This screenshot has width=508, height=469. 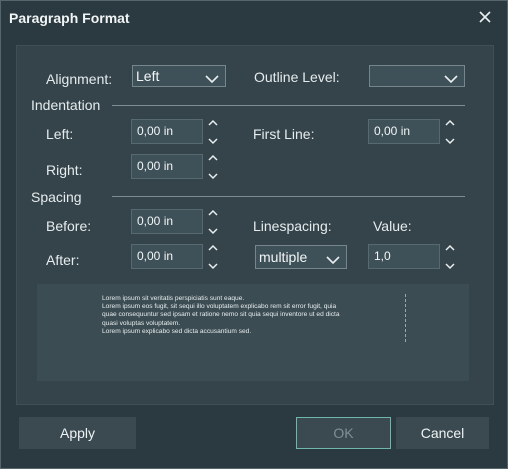 I want to click on alignment-label: Alignment:, so click(x=79, y=79).